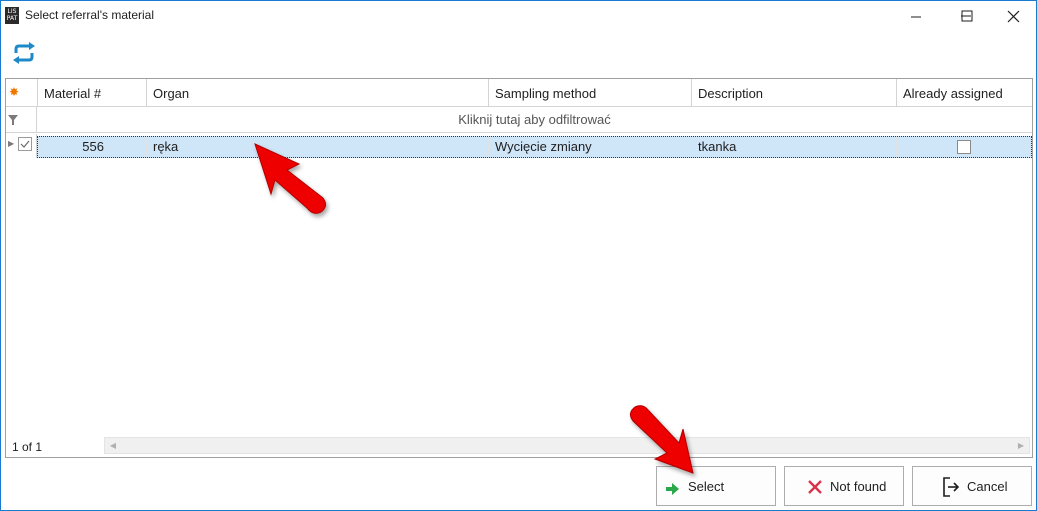  Describe the element at coordinates (858, 486) in the screenshot. I see `not-found-button-label: Not found` at that location.